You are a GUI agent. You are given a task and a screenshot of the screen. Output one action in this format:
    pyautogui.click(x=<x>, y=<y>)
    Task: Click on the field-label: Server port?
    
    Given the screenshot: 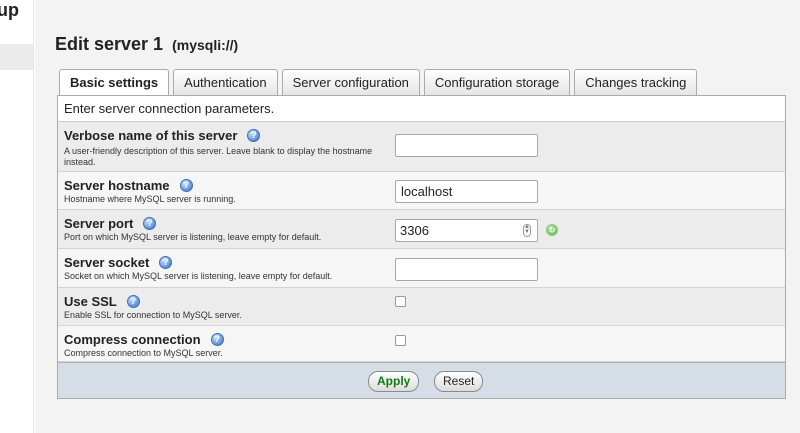 What is the action you would take?
    pyautogui.click(x=110, y=223)
    